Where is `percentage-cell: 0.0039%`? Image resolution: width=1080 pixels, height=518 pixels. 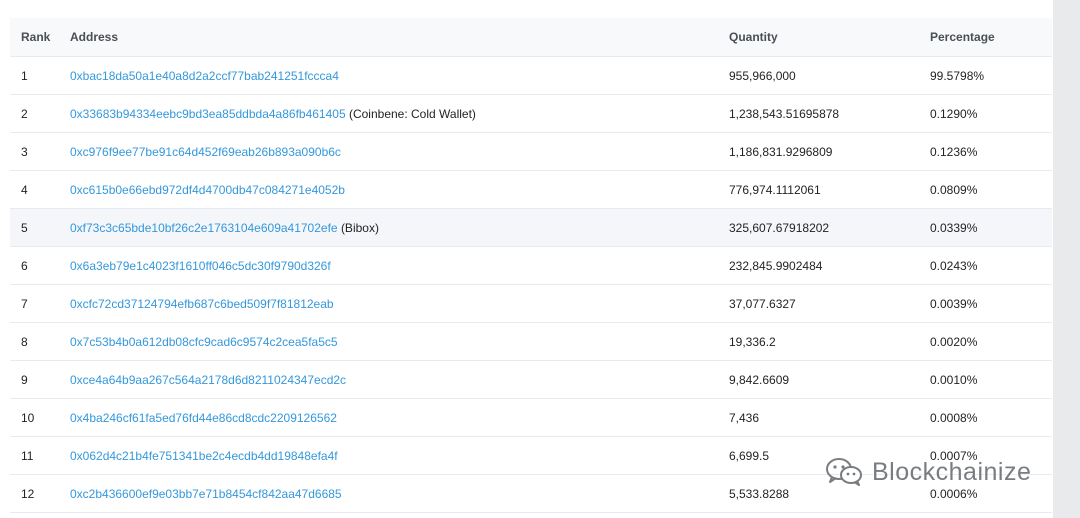
percentage-cell: 0.0039% is located at coordinates (985, 303).